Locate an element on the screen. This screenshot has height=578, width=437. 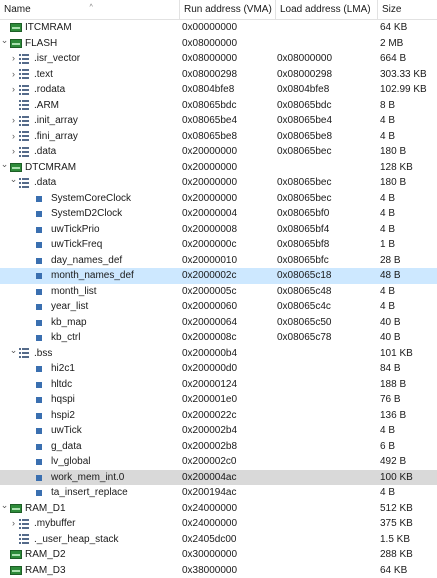
sort-arrow-icon: ^ is located at coordinates (91, 8).